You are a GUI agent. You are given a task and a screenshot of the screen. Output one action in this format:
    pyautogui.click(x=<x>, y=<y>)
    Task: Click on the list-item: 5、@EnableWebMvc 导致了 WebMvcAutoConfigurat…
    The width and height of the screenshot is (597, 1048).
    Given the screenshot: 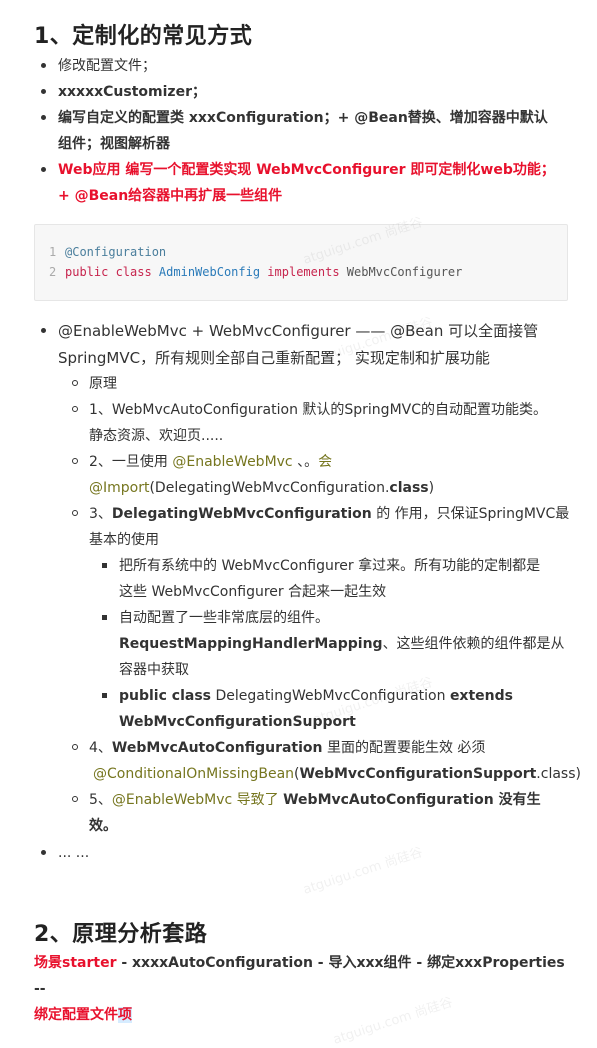 What is the action you would take?
    pyautogui.click(x=323, y=813)
    